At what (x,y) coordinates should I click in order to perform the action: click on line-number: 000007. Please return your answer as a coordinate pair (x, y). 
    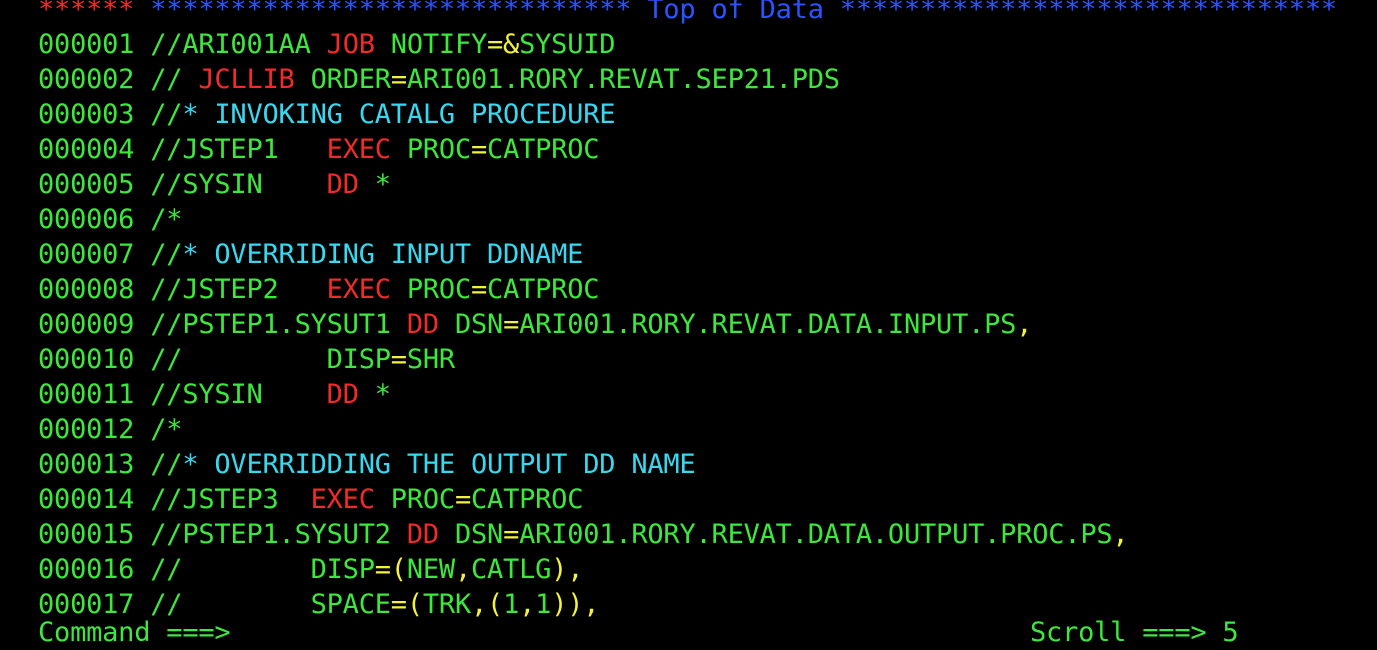
    Looking at the image, I should click on (86, 254).